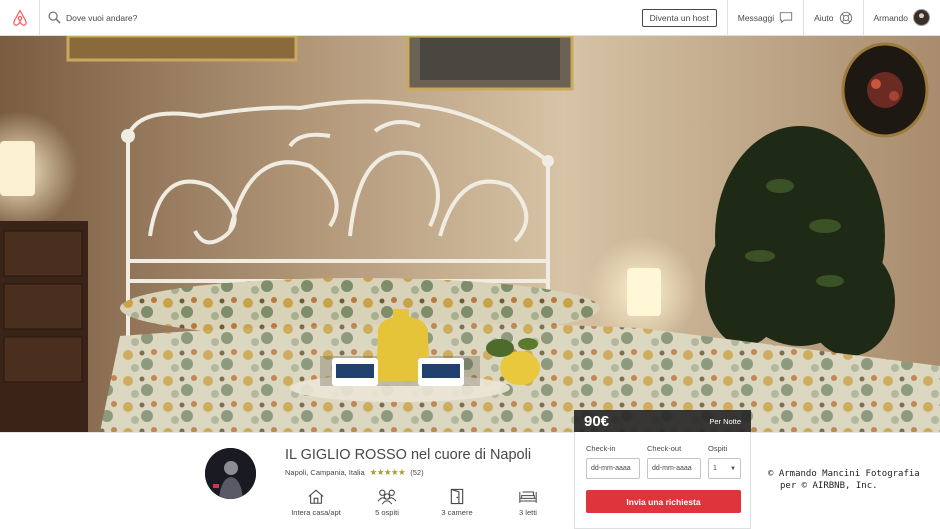  What do you see at coordinates (824, 17) in the screenshot?
I see `help-label: Aiuto` at bounding box center [824, 17].